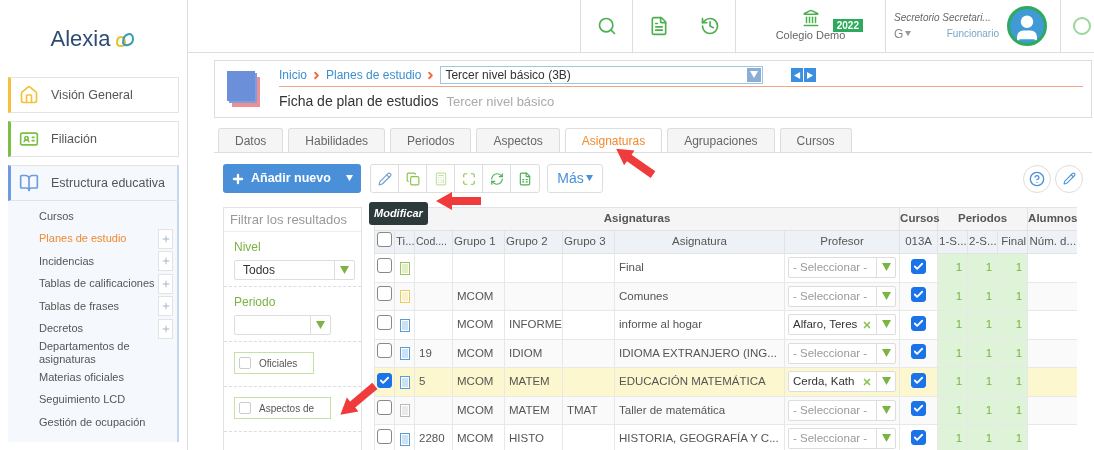 Image resolution: width=1094 pixels, height=450 pixels. Describe the element at coordinates (459, 201) in the screenshot. I see `annotation-arrow` at that location.